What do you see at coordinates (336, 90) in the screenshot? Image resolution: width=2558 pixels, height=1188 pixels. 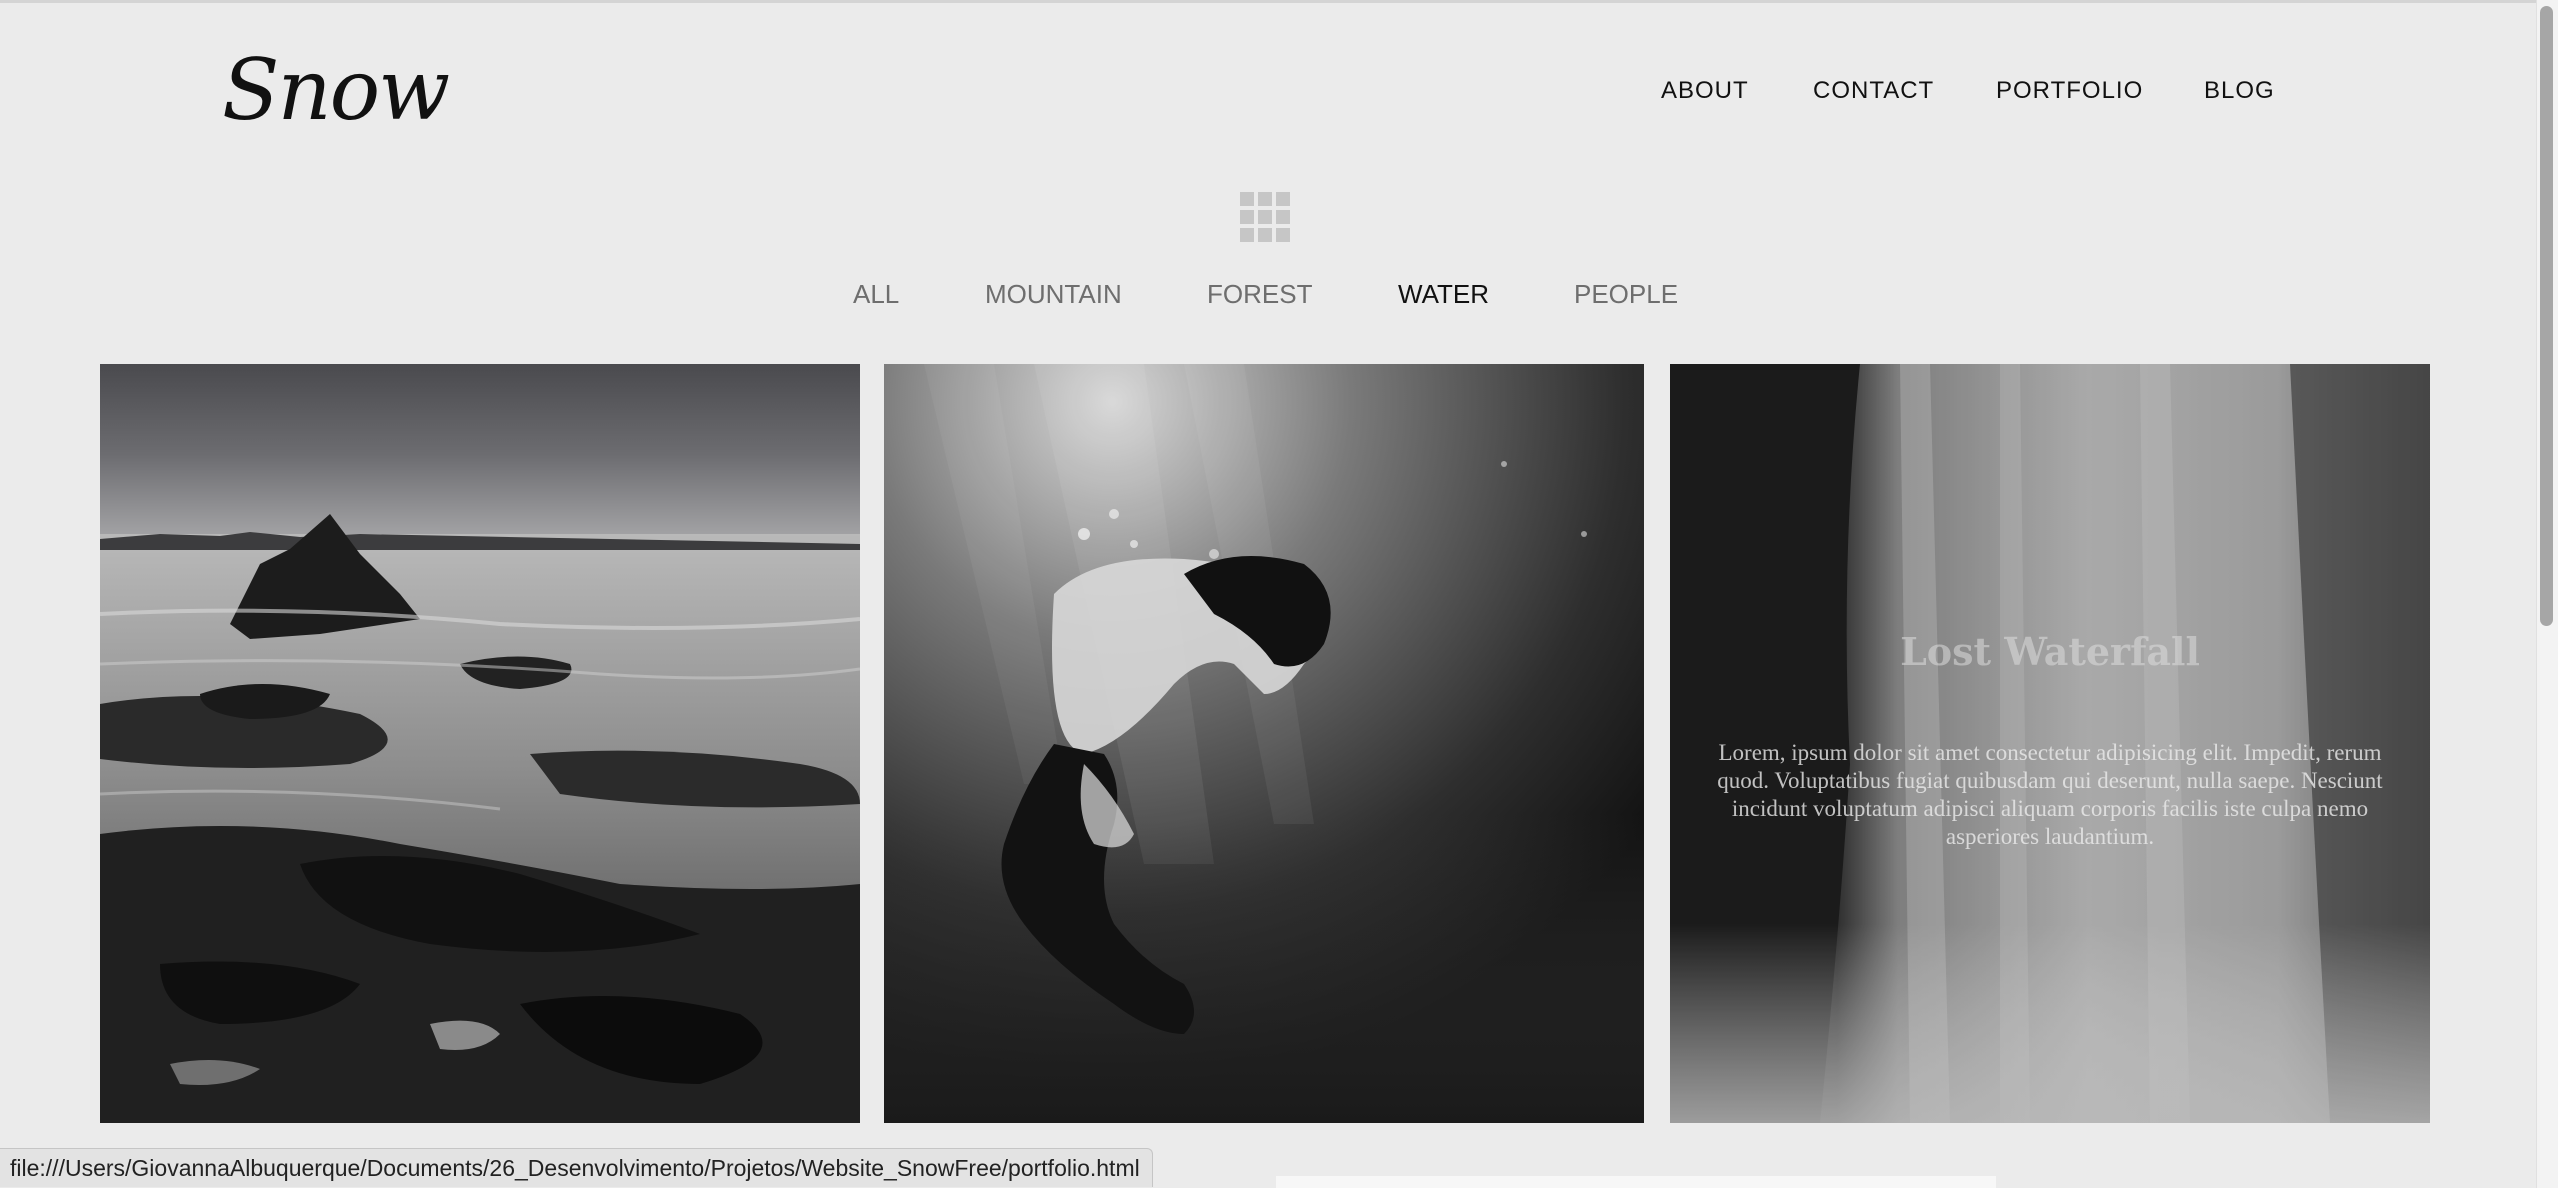 I see `logo: Snow` at bounding box center [336, 90].